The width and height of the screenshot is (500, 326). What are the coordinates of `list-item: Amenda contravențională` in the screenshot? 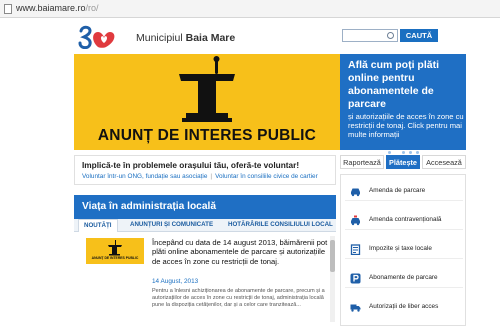 It's located at (404, 220).